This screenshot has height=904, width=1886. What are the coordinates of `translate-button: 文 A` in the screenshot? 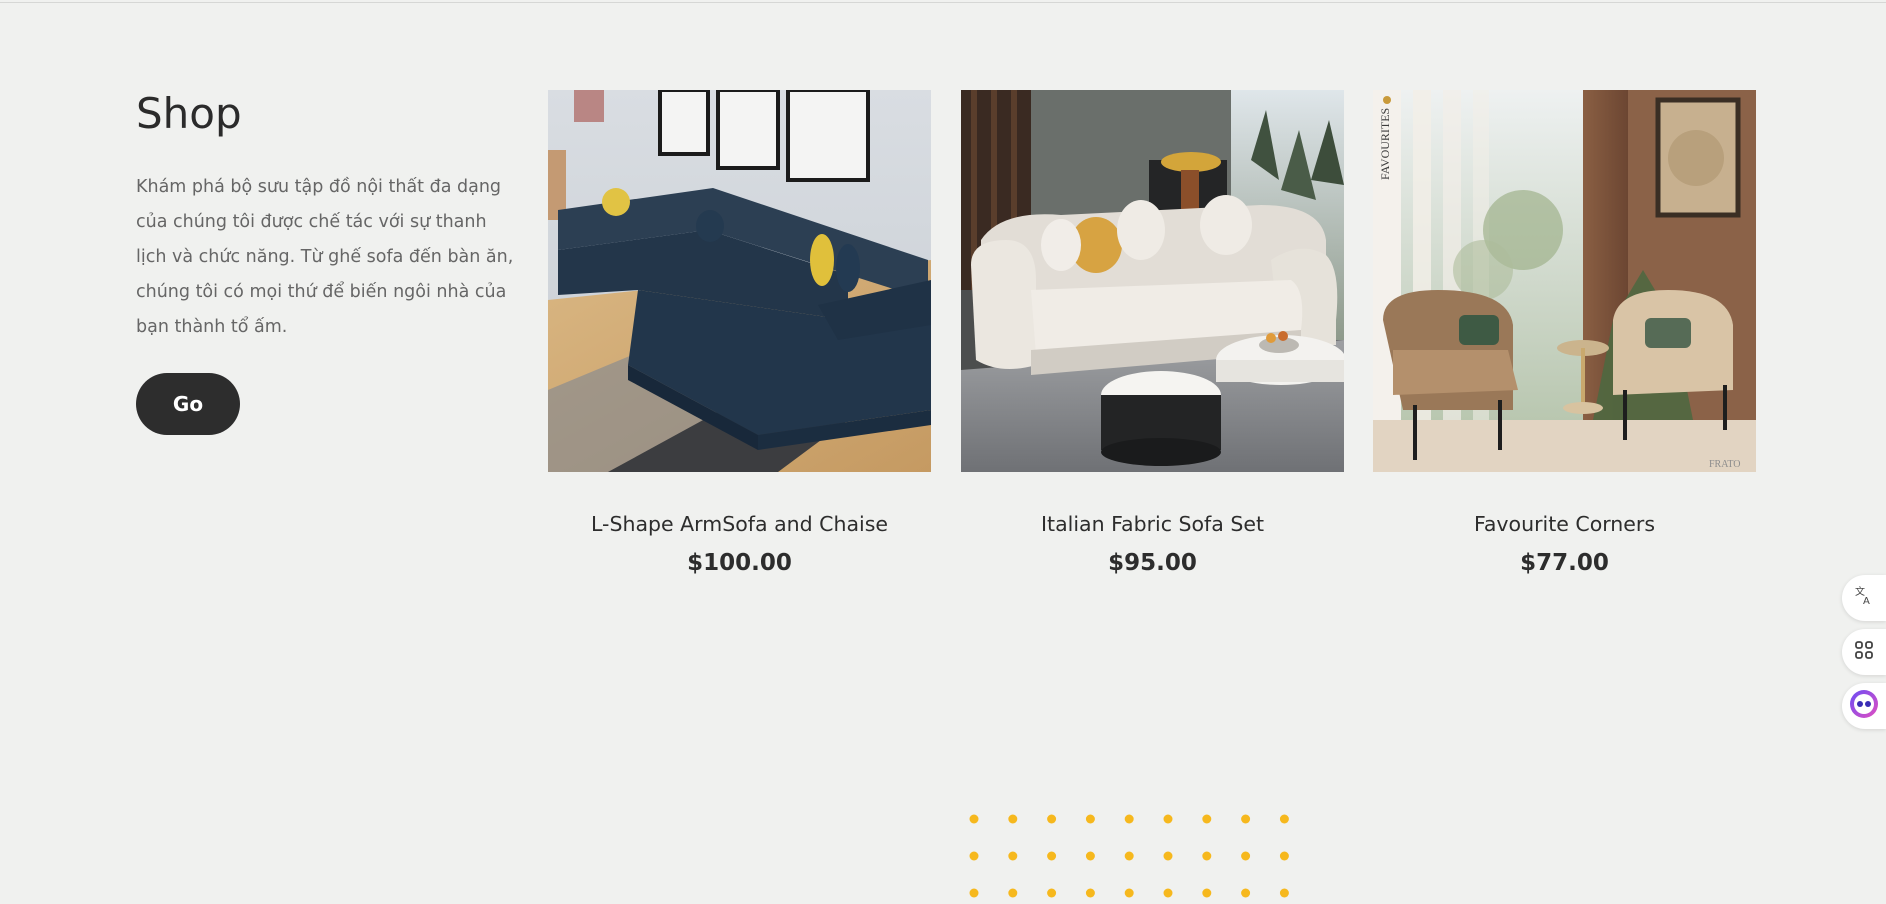 It's located at (1864, 598).